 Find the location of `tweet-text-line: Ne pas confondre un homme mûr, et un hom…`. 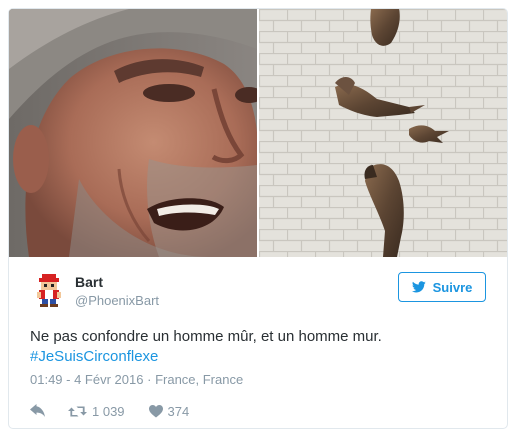

tweet-text-line: Ne pas confondre un homme mûr, et un hom… is located at coordinates (206, 336).